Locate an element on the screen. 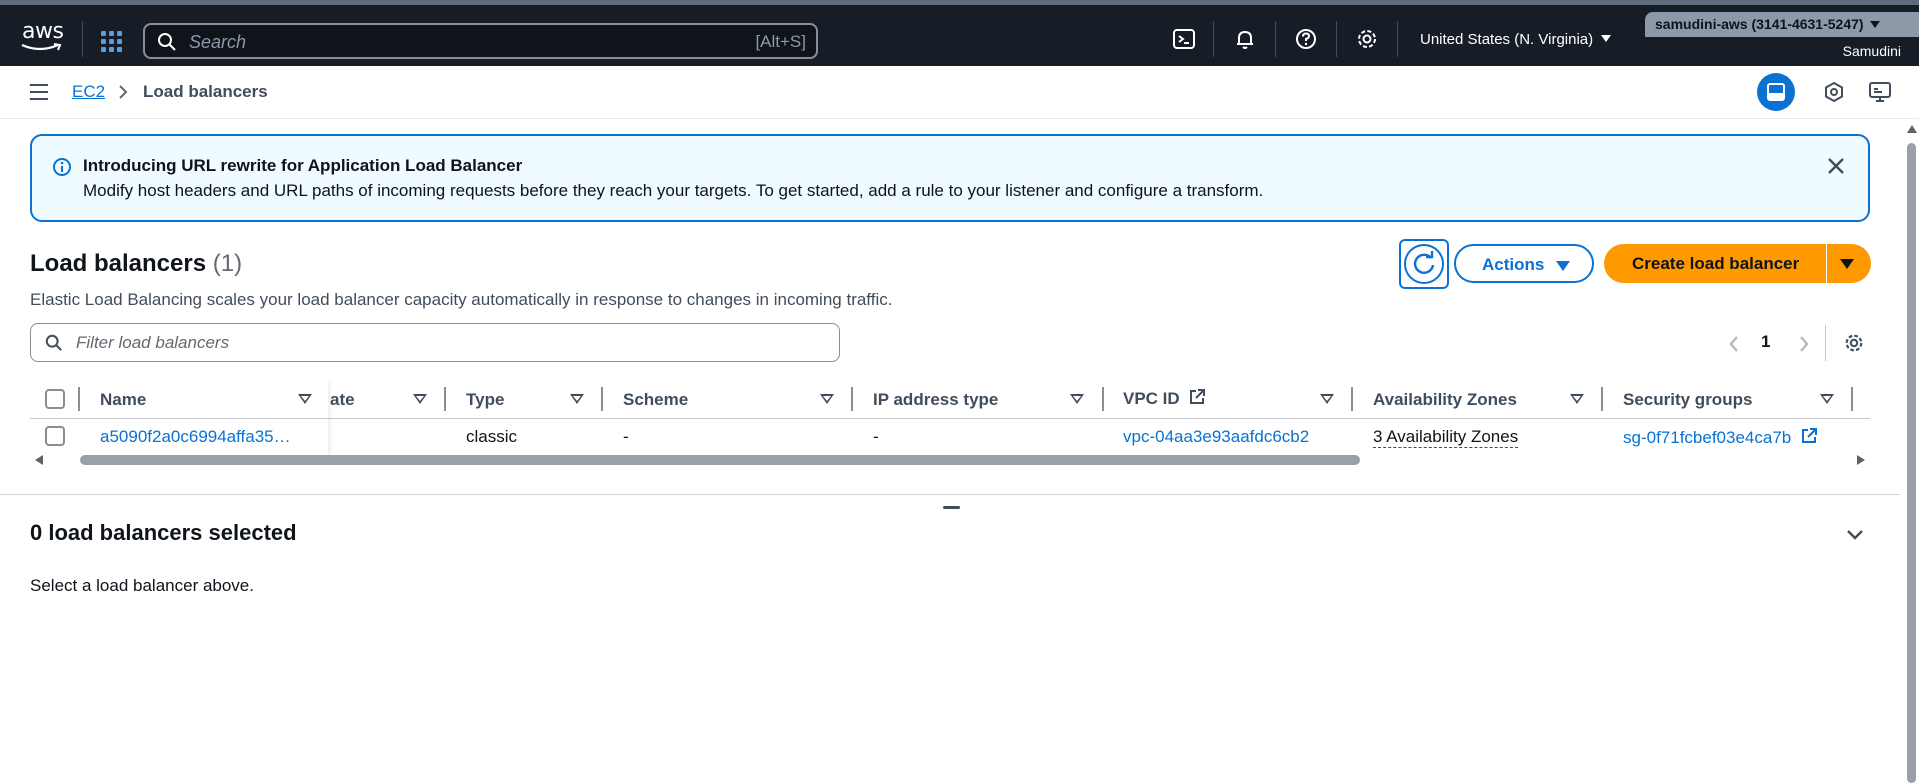 The height and width of the screenshot is (783, 1919). breadcrumb-current: Load balancers is located at coordinates (205, 91).